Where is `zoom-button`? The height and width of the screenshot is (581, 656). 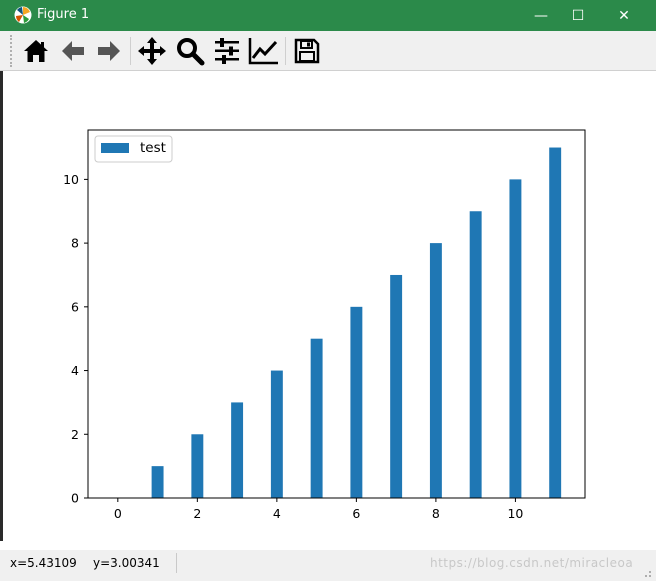
zoom-button is located at coordinates (190, 51).